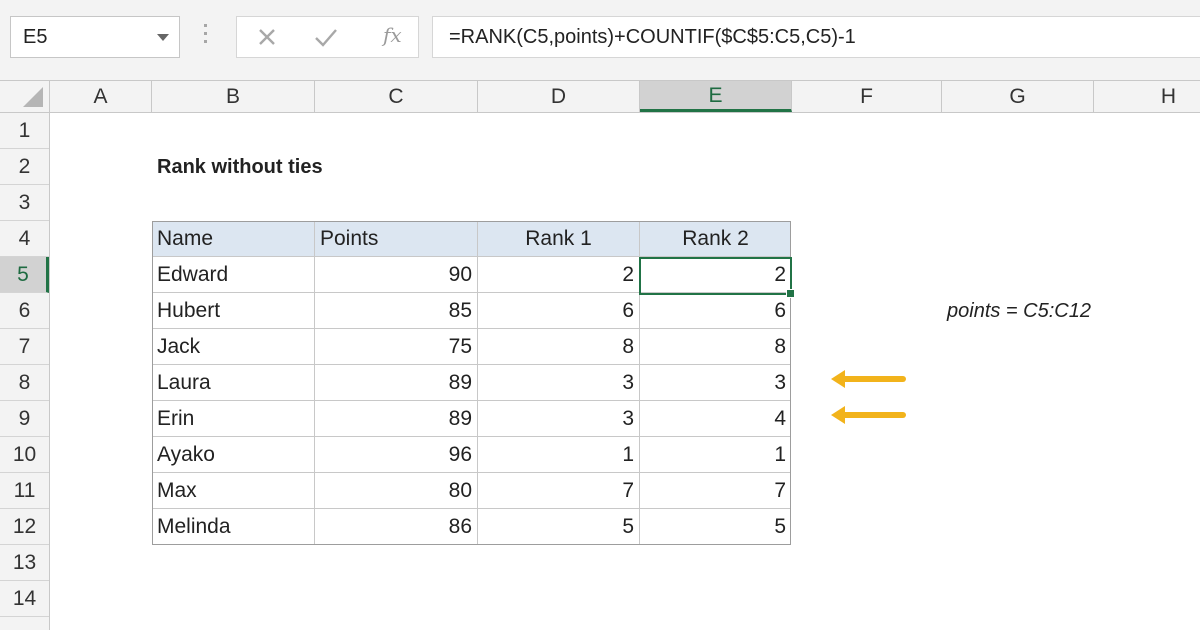 The image size is (1200, 630). Describe the element at coordinates (233, 419) in the screenshot. I see `table-cell-name: Erin` at that location.